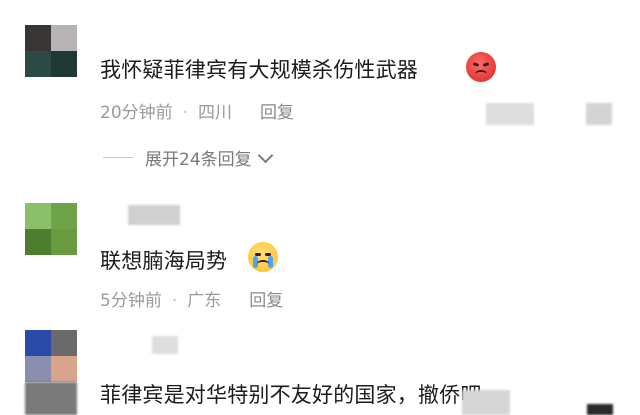  What do you see at coordinates (136, 113) in the screenshot?
I see `comment-time: 20分钟前` at bounding box center [136, 113].